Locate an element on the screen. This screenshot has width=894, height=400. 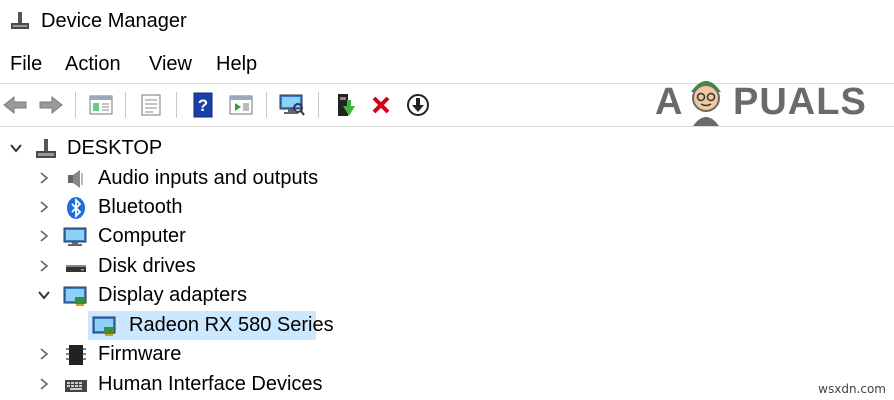
tree-item-radeon-rx-580: Radeon RX 580 Series is located at coordinates (447, 325).